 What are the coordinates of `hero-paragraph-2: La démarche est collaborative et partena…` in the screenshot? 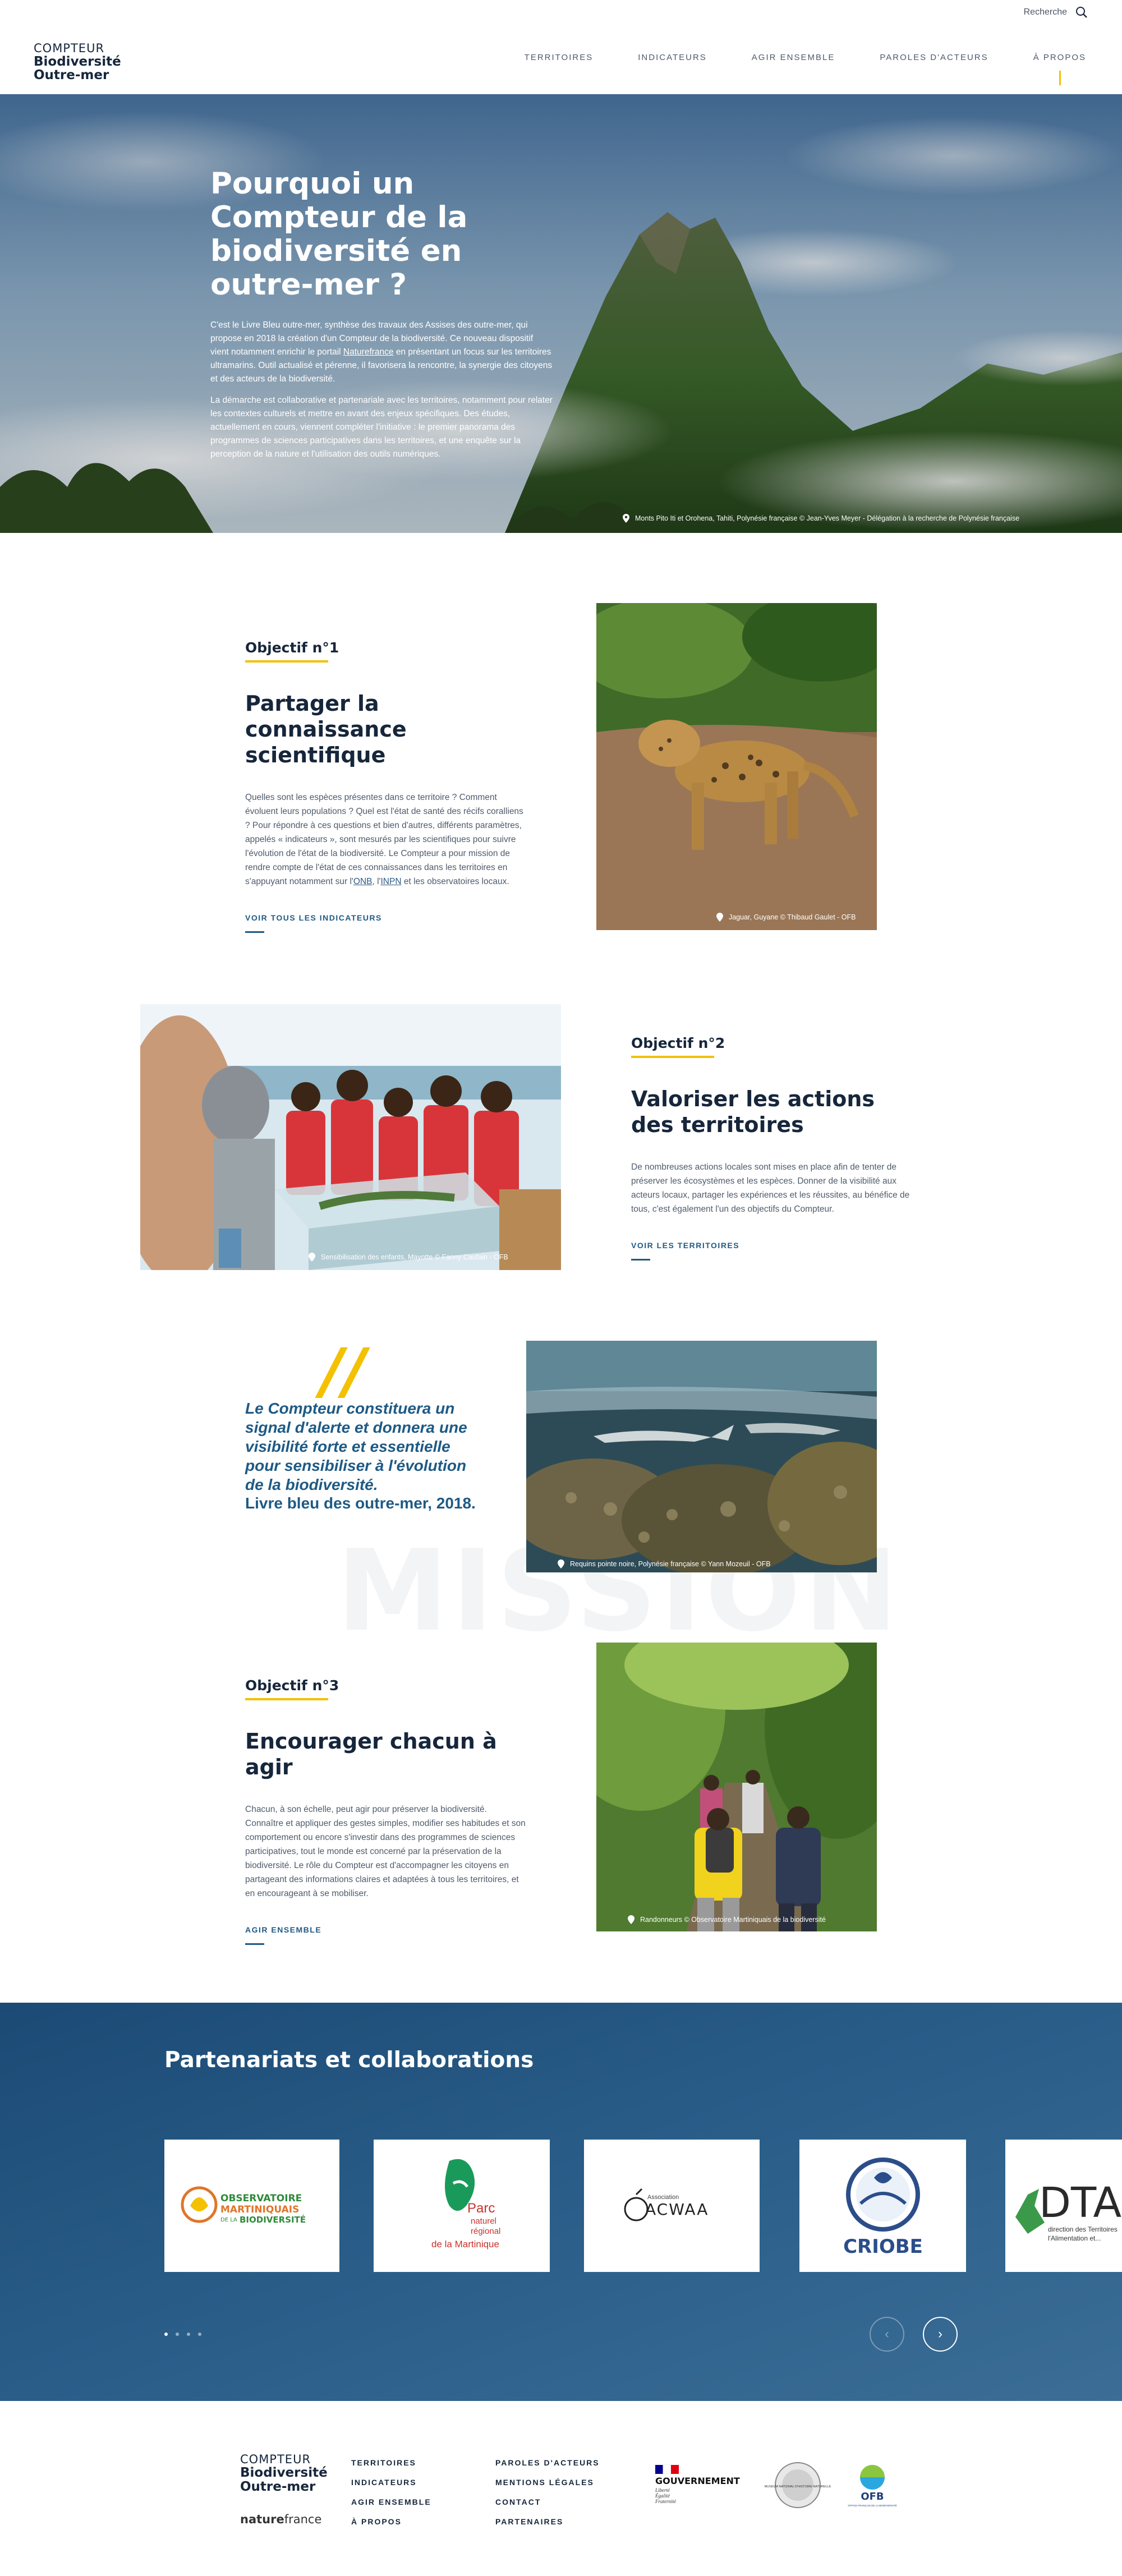 It's located at (381, 427).